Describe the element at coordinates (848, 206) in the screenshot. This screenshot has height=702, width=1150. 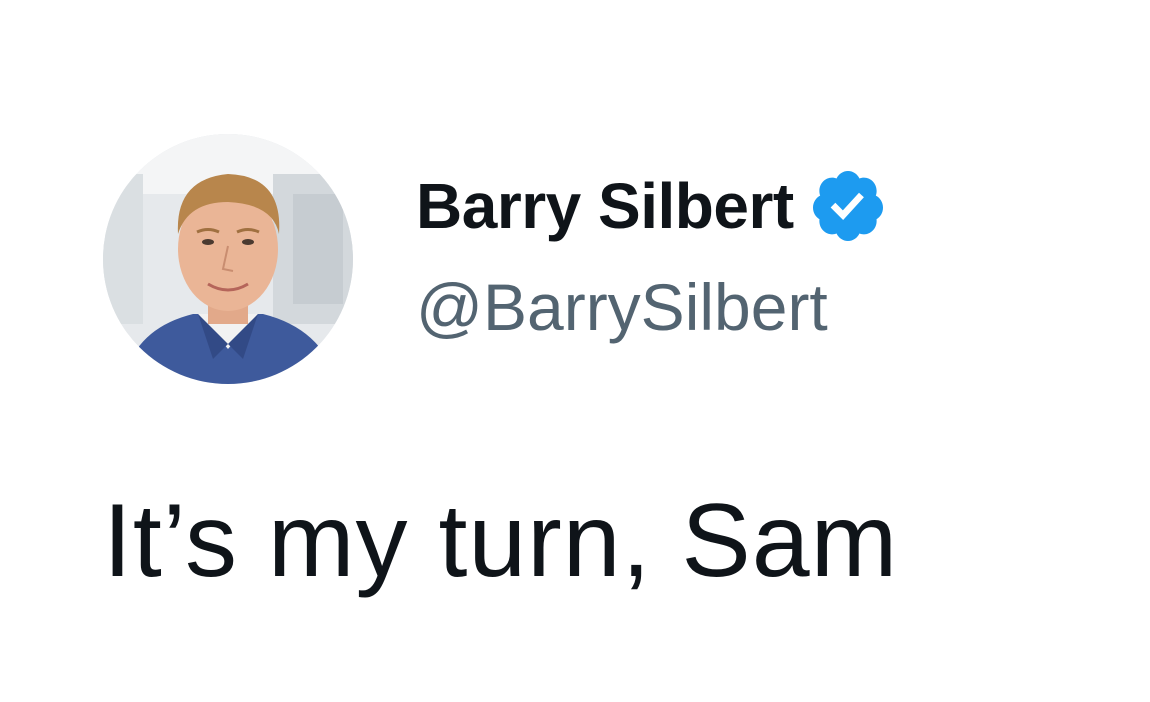
I see `verified-badge-icon` at that location.